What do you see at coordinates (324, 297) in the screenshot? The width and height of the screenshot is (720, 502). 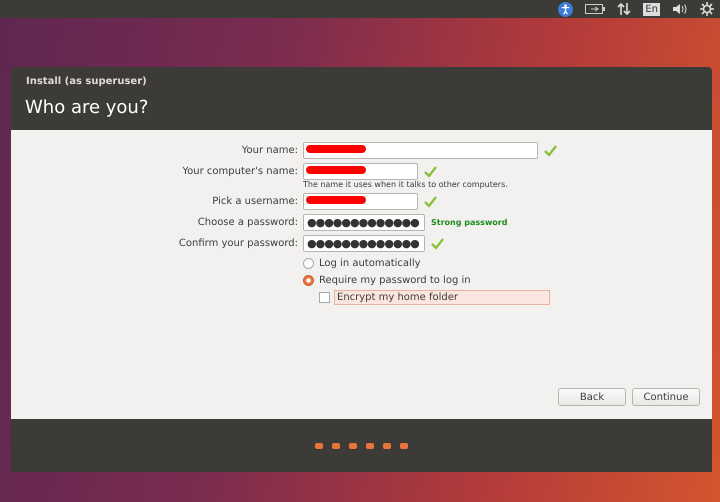 I see `checkbox` at bounding box center [324, 297].